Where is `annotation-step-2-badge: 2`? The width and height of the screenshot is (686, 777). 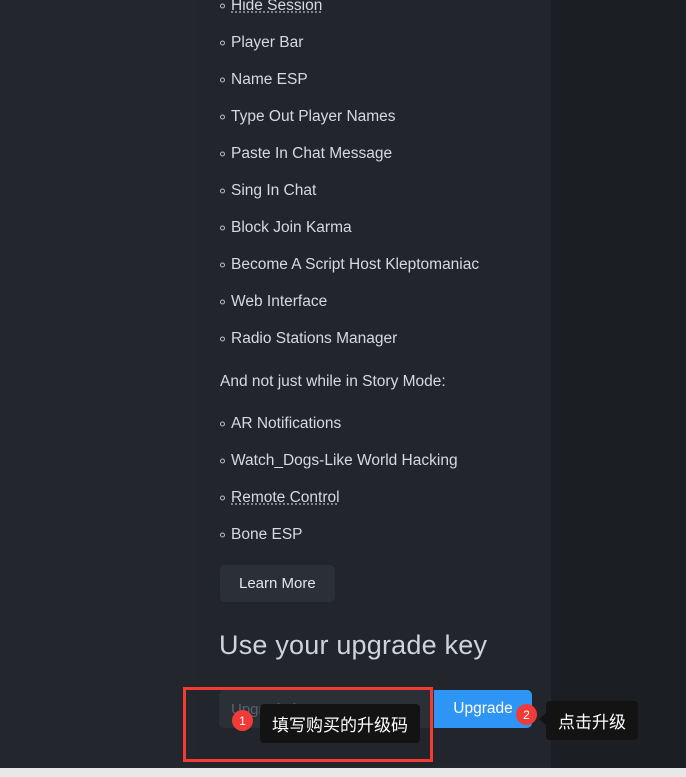 annotation-step-2-badge: 2 is located at coordinates (526, 714).